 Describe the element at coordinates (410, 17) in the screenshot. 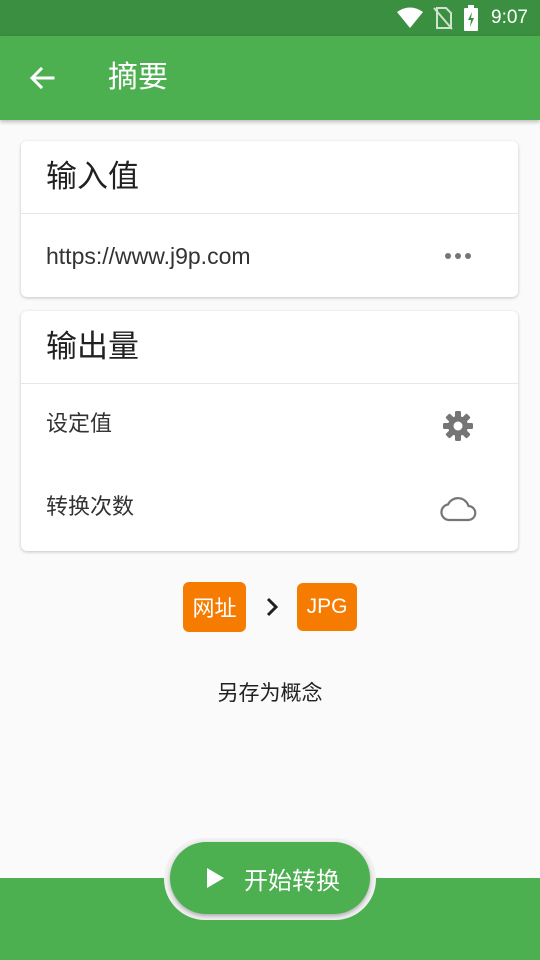

I see `wifi-icon` at that location.